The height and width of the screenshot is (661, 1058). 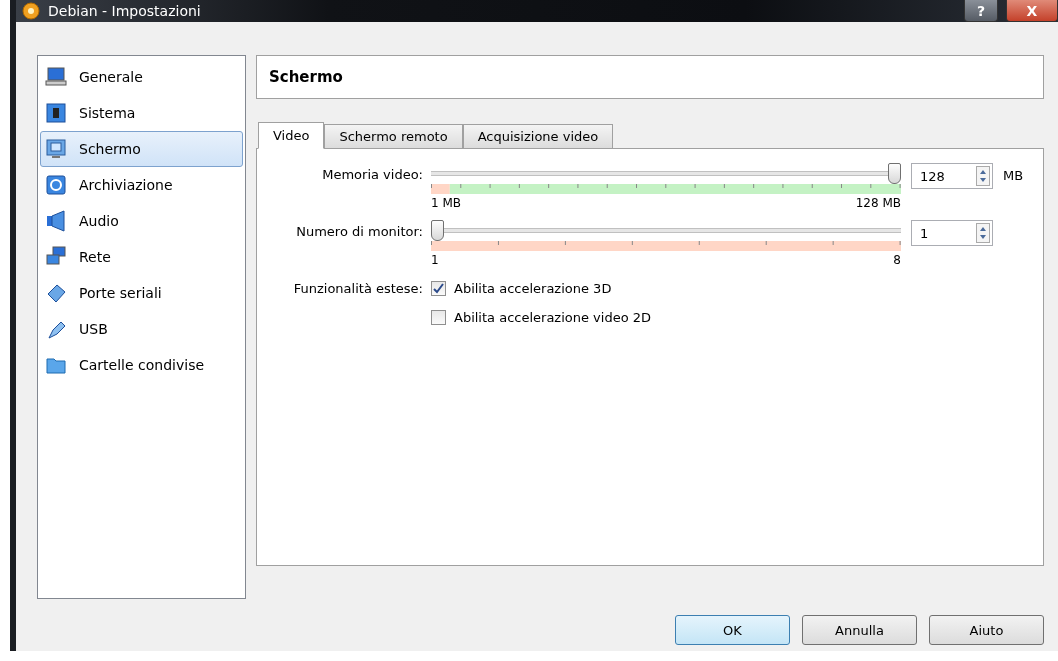 I want to click on field-label: Funzionalità estese:, so click(x=358, y=289).